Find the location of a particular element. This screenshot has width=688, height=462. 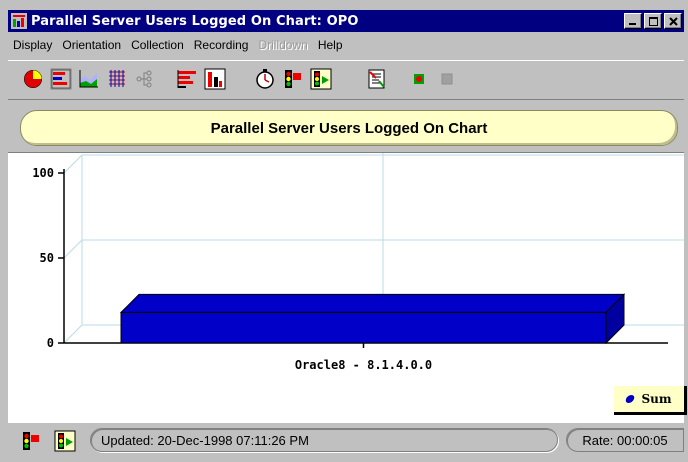

y-tick-label: 50 is located at coordinates (47, 258).